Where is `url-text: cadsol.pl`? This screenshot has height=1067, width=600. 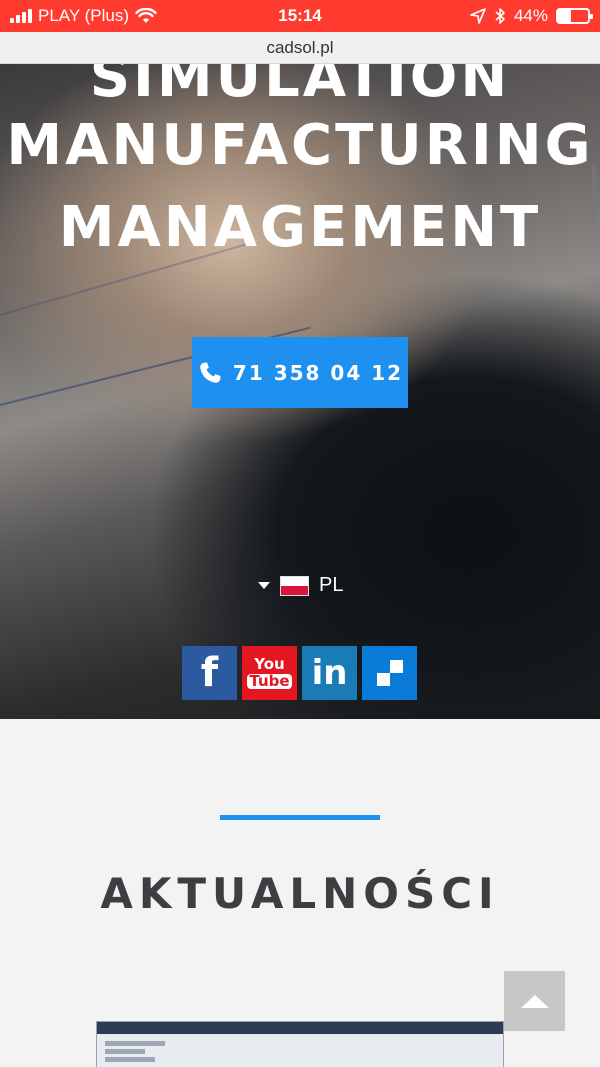 url-text: cadsol.pl is located at coordinates (300, 47).